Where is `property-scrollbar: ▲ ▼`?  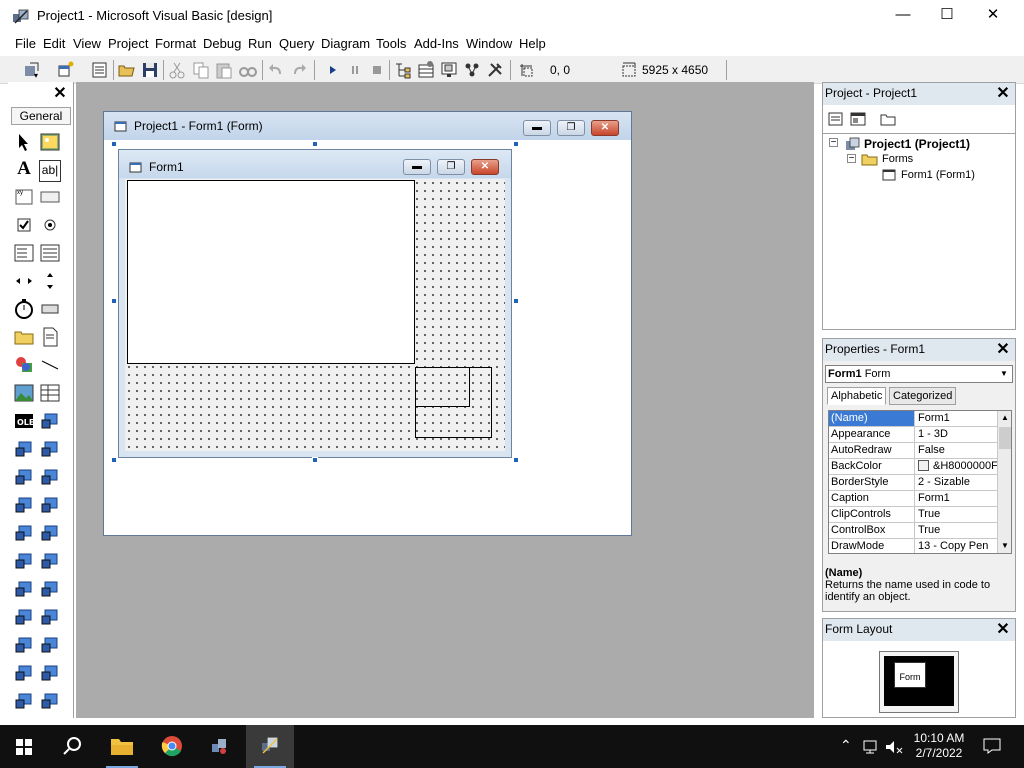 property-scrollbar: ▲ ▼ is located at coordinates (1004, 482).